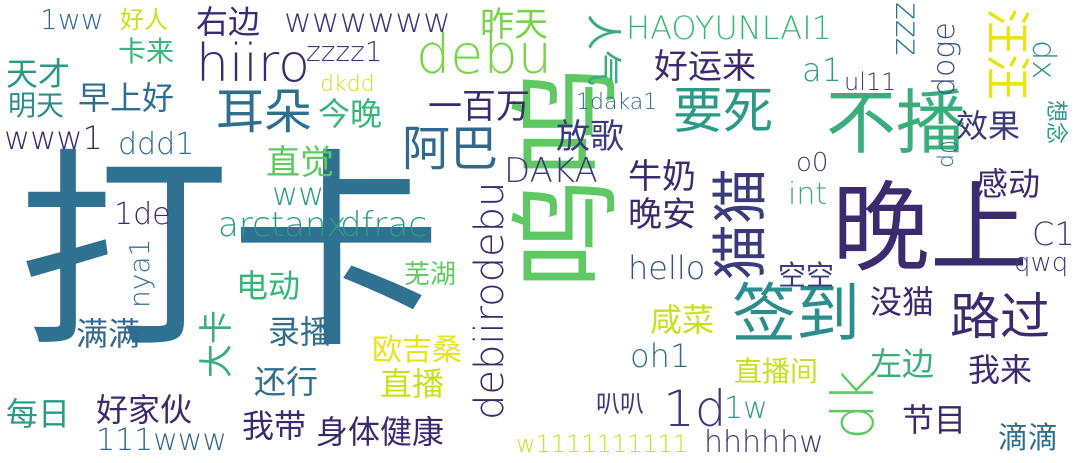  What do you see at coordinates (108, 334) in the screenshot?
I see `word: 满满` at bounding box center [108, 334].